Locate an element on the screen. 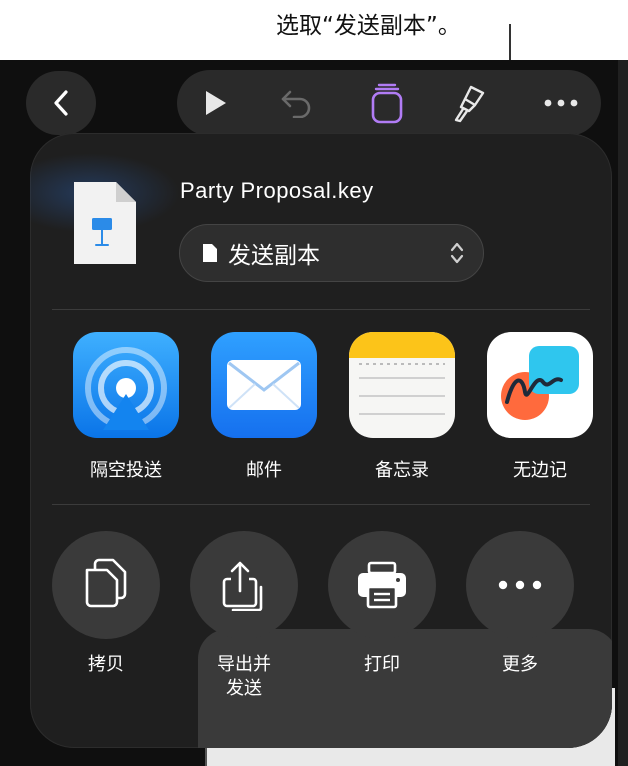  copy-icon is located at coordinates (106, 583).